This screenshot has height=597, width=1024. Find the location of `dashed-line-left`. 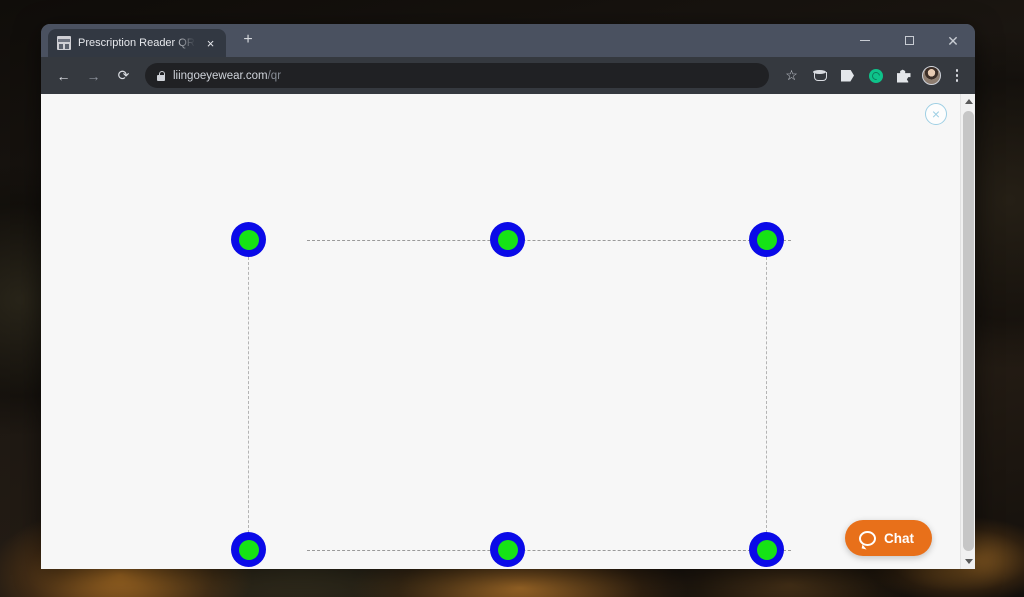

dashed-line-left is located at coordinates (248, 395).